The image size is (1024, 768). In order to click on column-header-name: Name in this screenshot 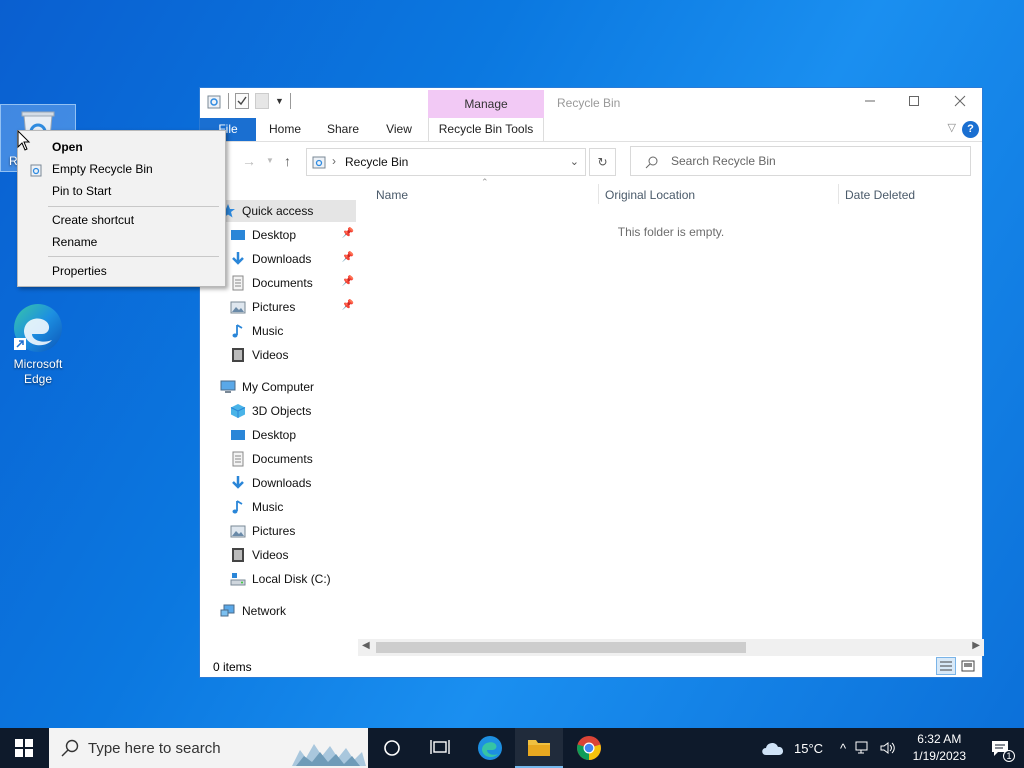, I will do `click(392, 195)`.